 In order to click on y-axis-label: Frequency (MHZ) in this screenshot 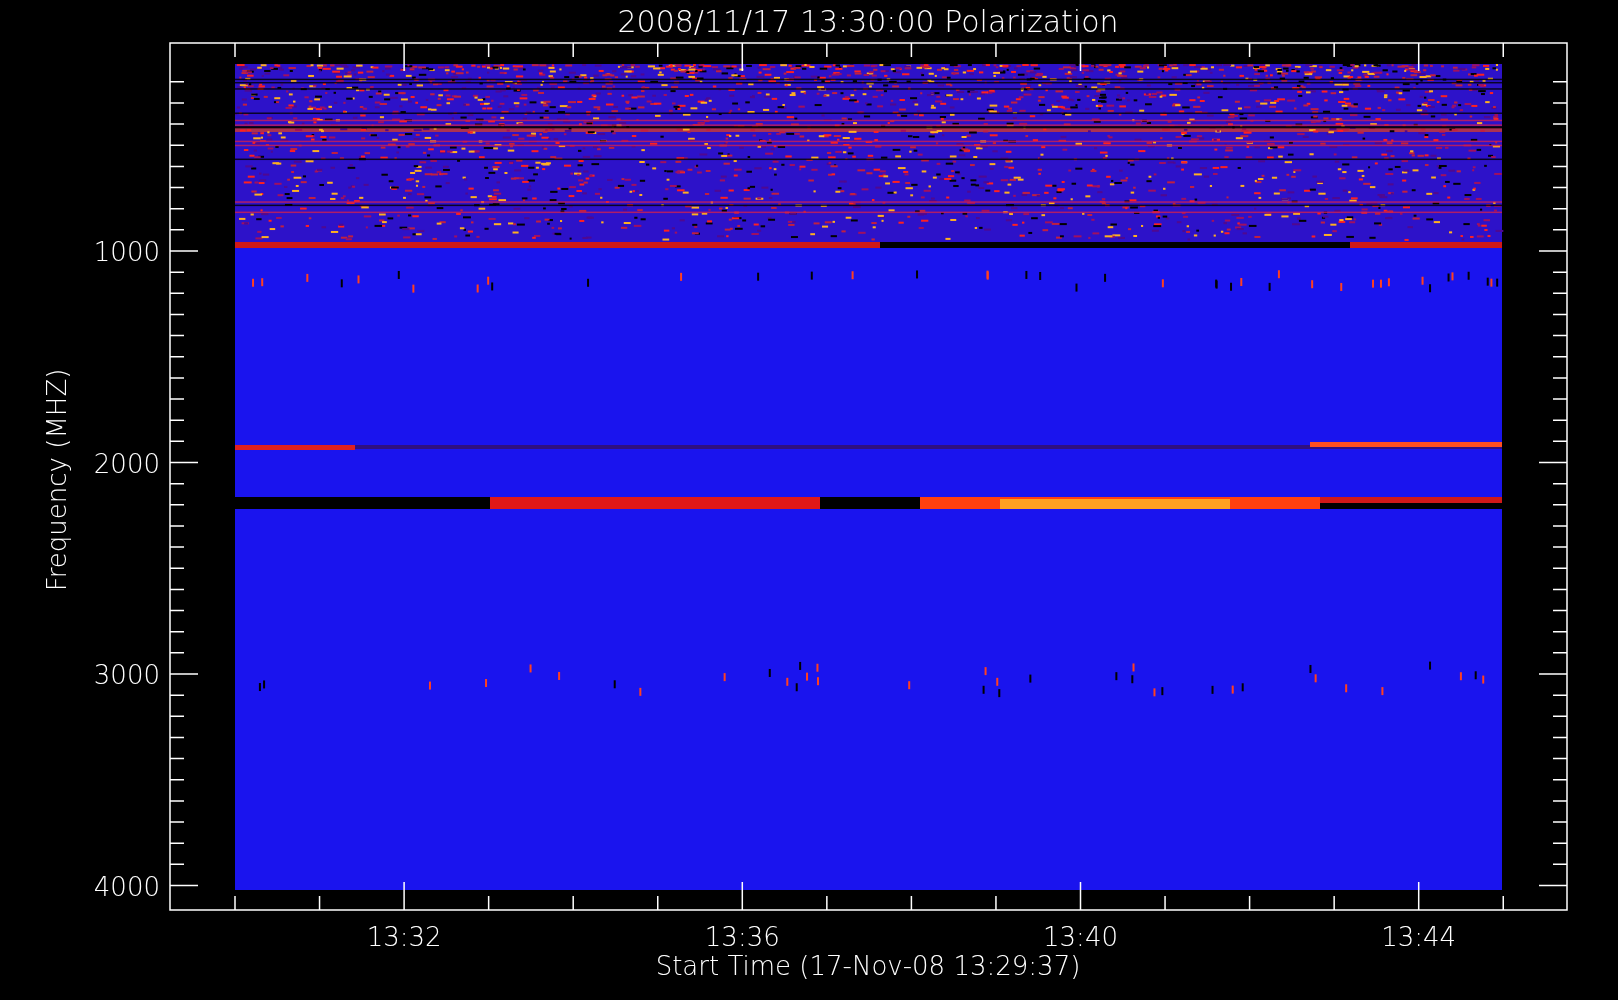, I will do `click(57, 480)`.